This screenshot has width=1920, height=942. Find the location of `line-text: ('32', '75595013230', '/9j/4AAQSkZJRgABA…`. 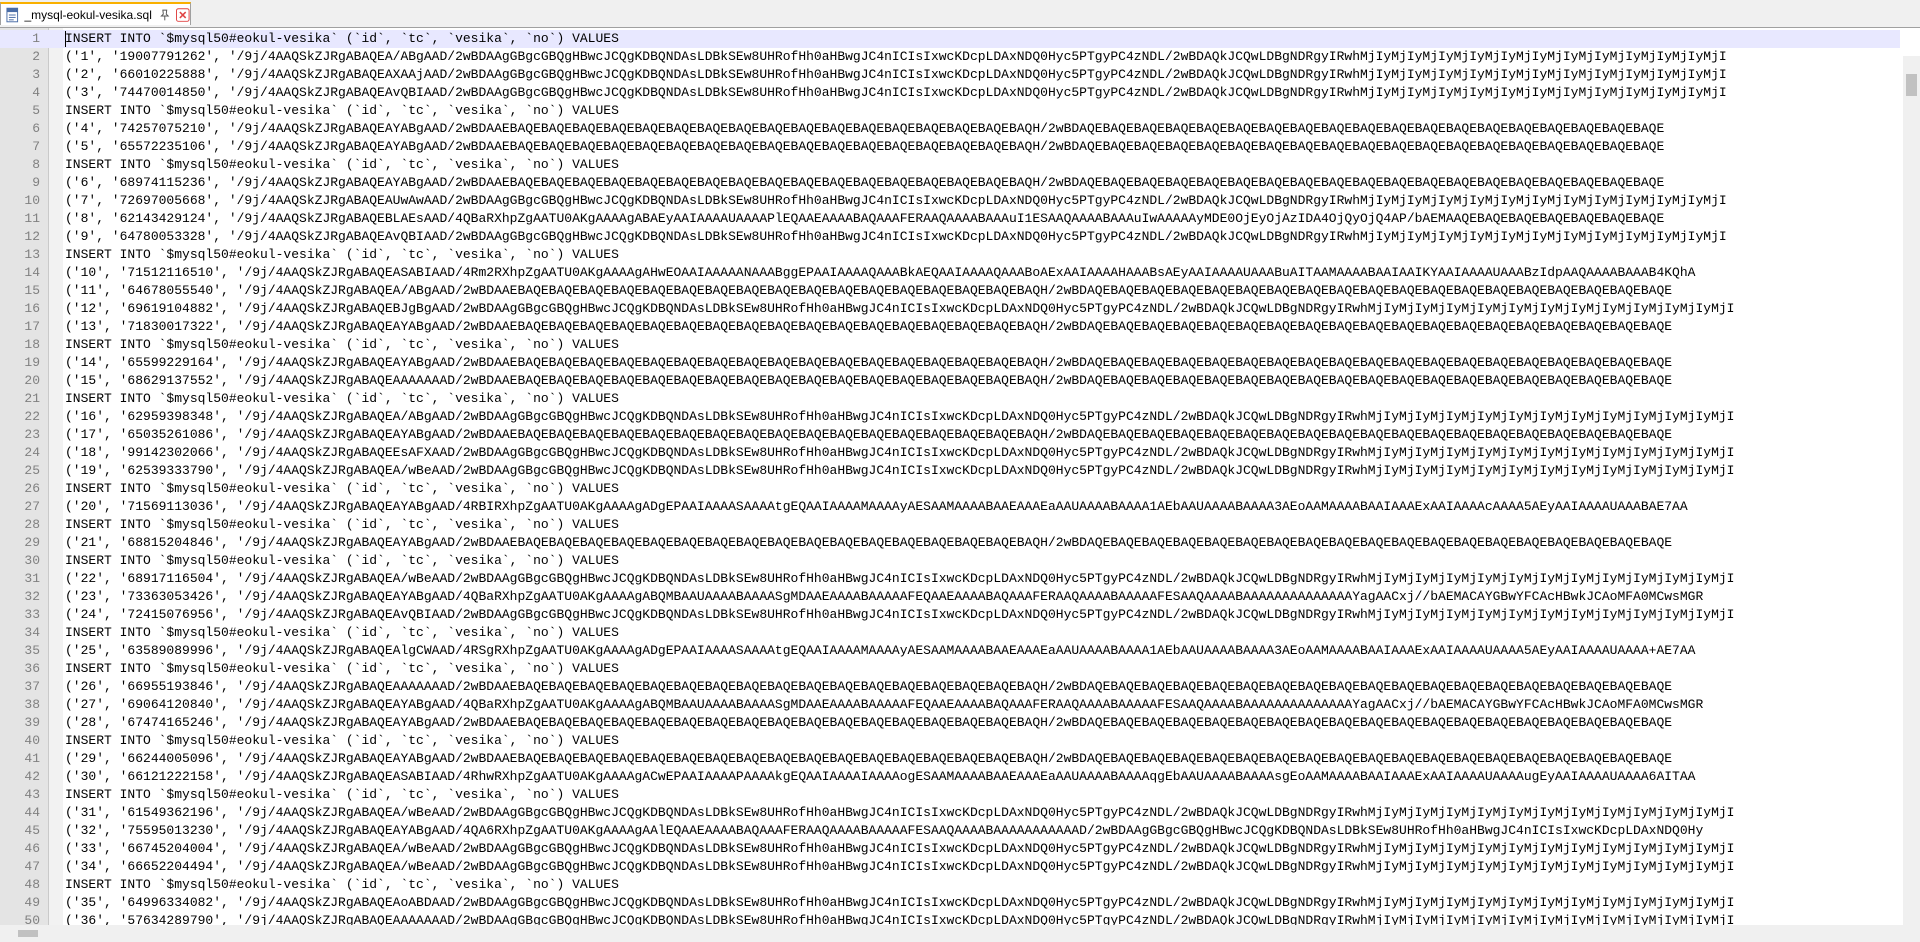

line-text: ('32', '75595013230', '/9j/4AAQSkZJRgABA… is located at coordinates (982, 831).